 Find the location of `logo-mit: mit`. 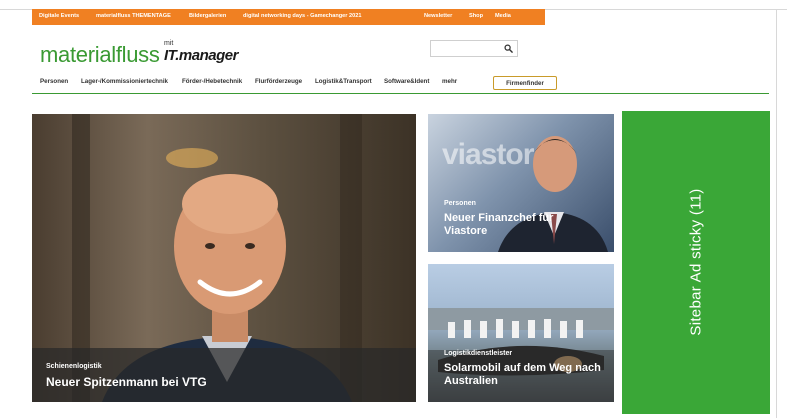

logo-mit: mit is located at coordinates (169, 43).